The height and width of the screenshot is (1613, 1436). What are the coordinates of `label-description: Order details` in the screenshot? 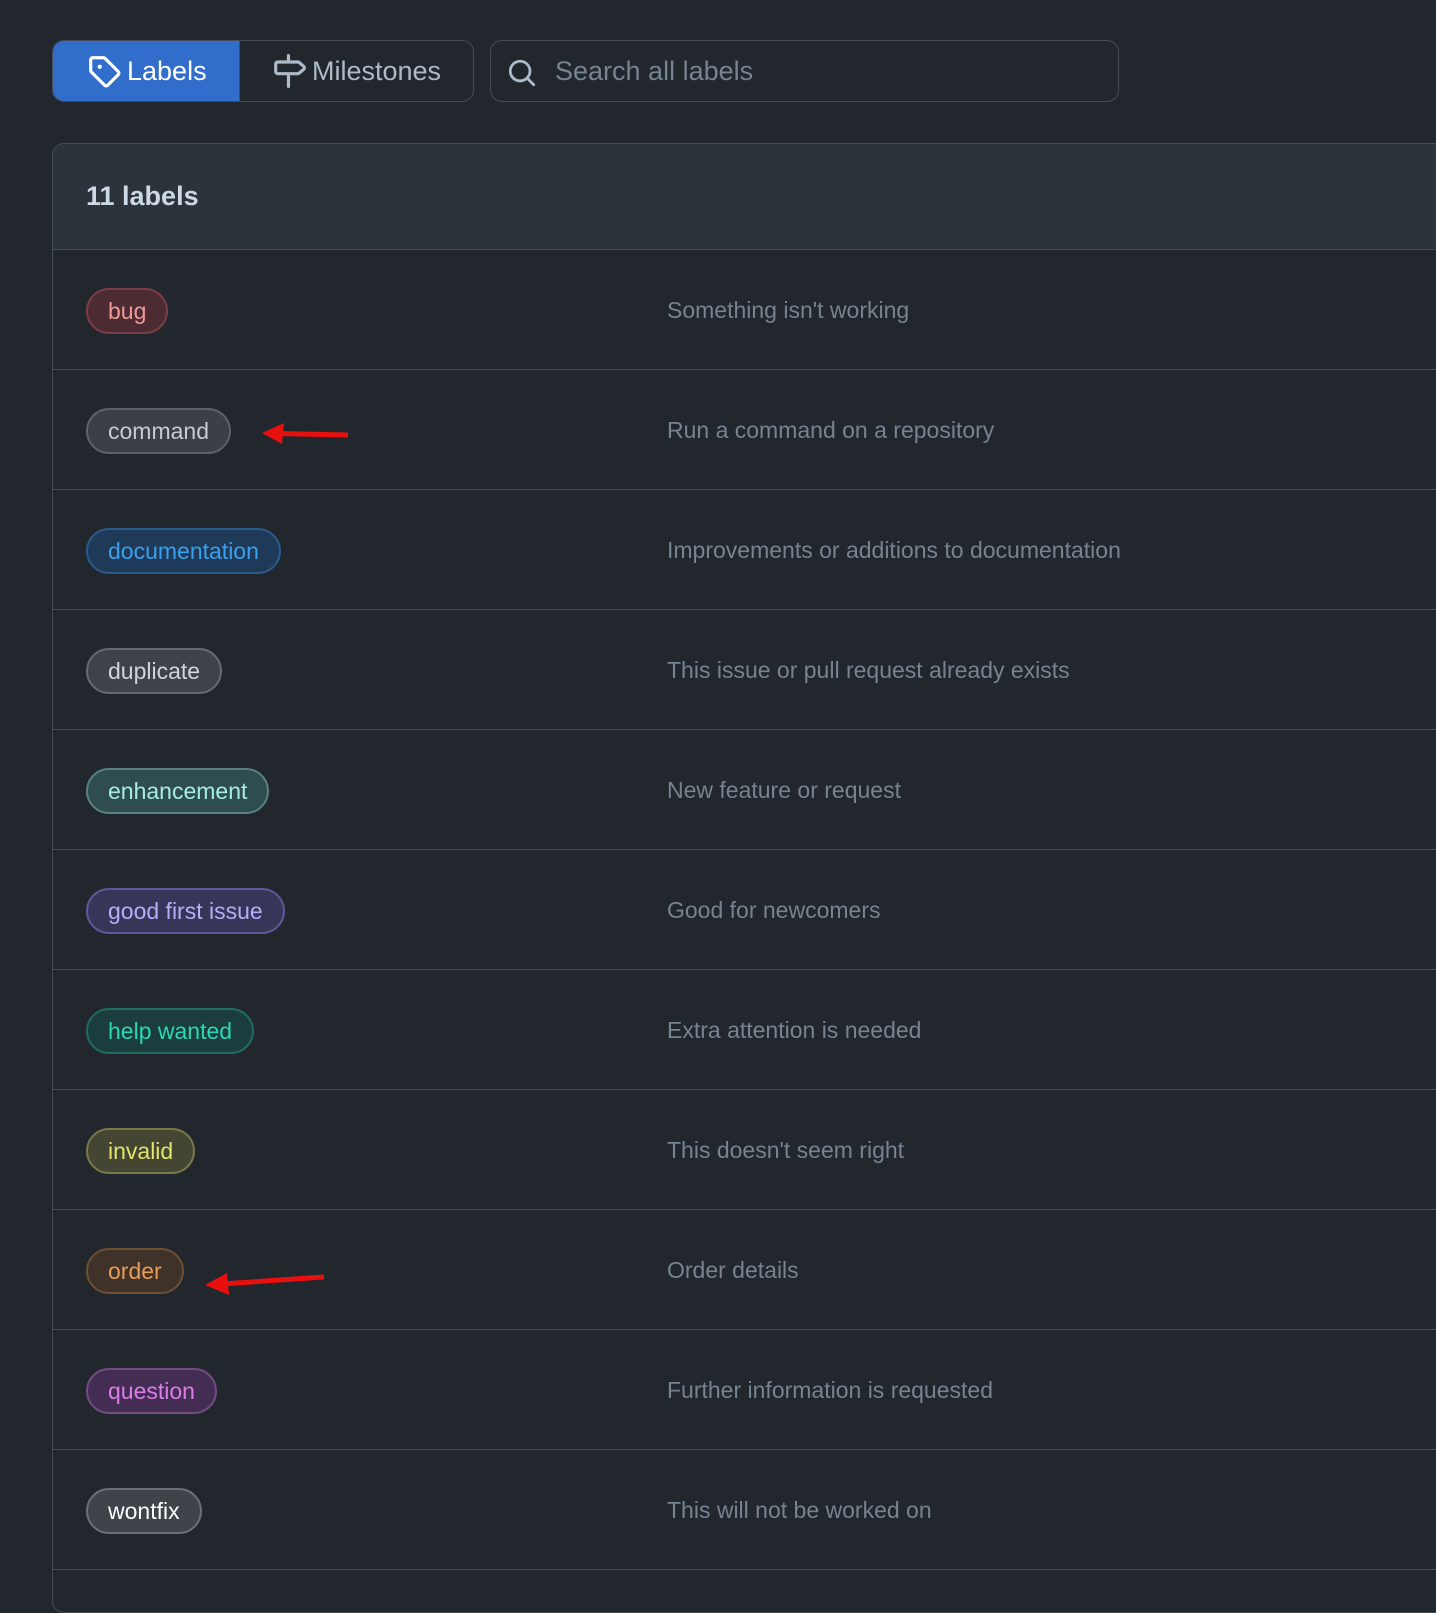 It's located at (733, 1269).